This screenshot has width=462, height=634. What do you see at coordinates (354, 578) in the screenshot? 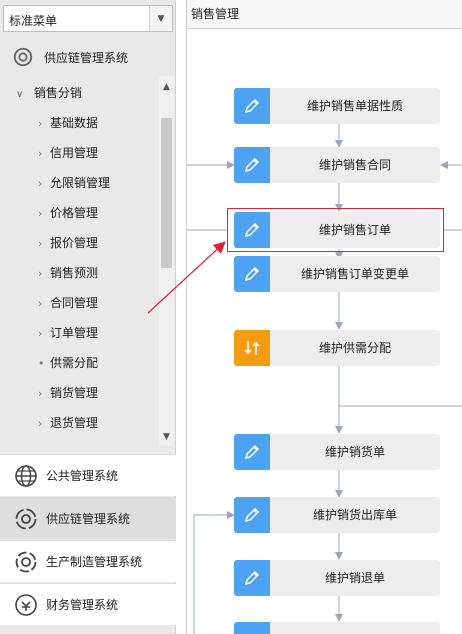
I see `flow-node-label: 维护销退单` at bounding box center [354, 578].